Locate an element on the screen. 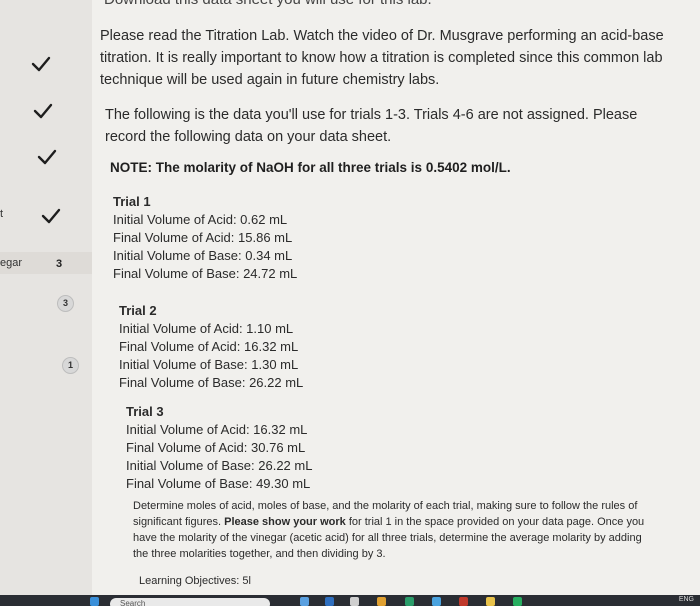 The image size is (700, 606). notification-badge: 3 is located at coordinates (65, 303).